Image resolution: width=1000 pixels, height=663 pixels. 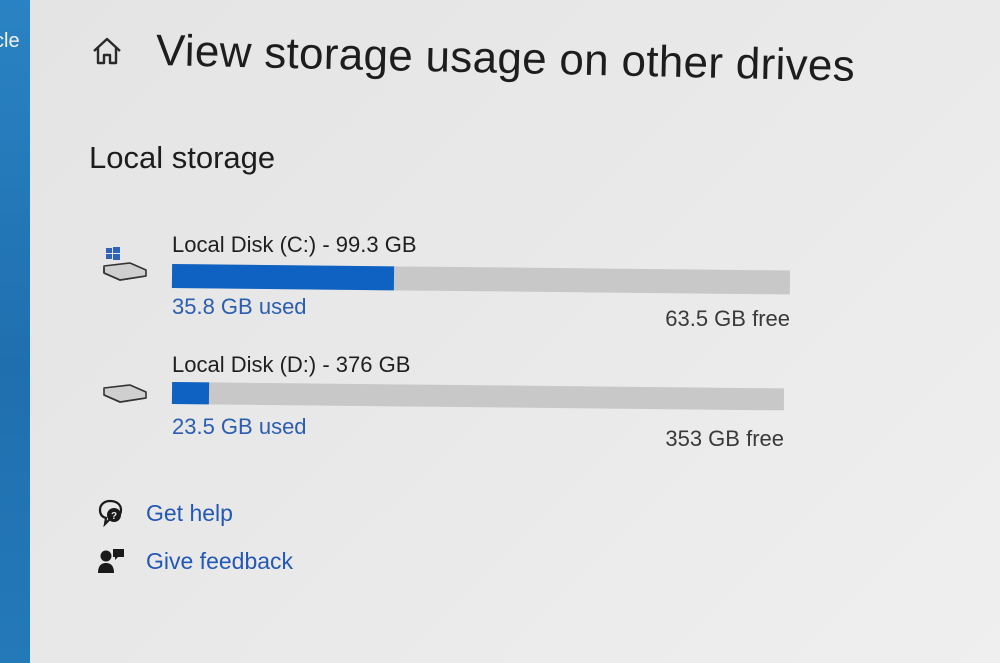 What do you see at coordinates (190, 393) in the screenshot?
I see `drive-d-usage-fill` at bounding box center [190, 393].